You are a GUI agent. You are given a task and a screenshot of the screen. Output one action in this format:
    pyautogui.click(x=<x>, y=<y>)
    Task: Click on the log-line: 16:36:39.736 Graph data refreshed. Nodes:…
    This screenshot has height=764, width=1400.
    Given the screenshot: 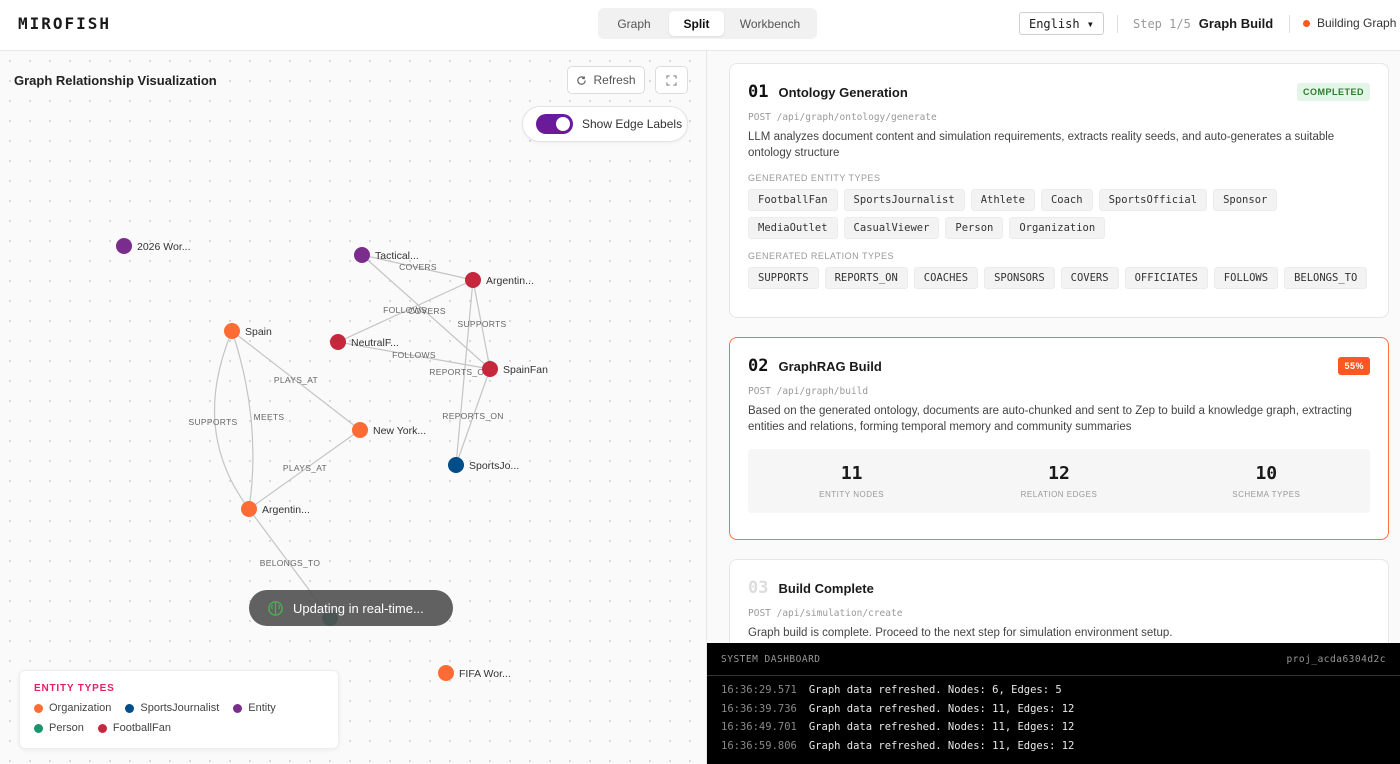 What is the action you would take?
    pyautogui.click(x=1053, y=712)
    